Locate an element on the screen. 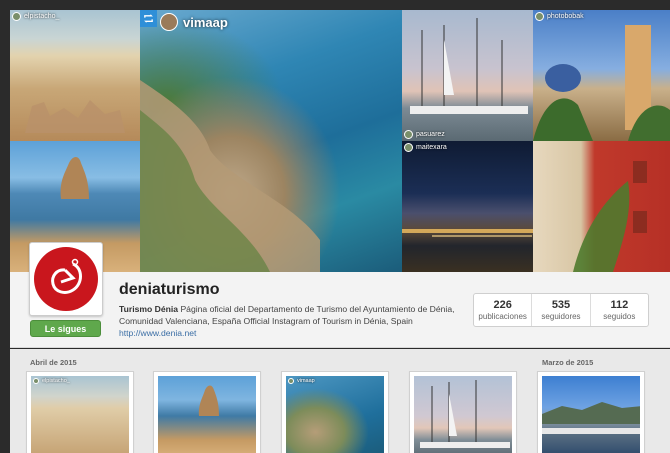 Image resolution: width=670 pixels, height=453 pixels. stat-label: seguidores is located at coordinates (561, 316).